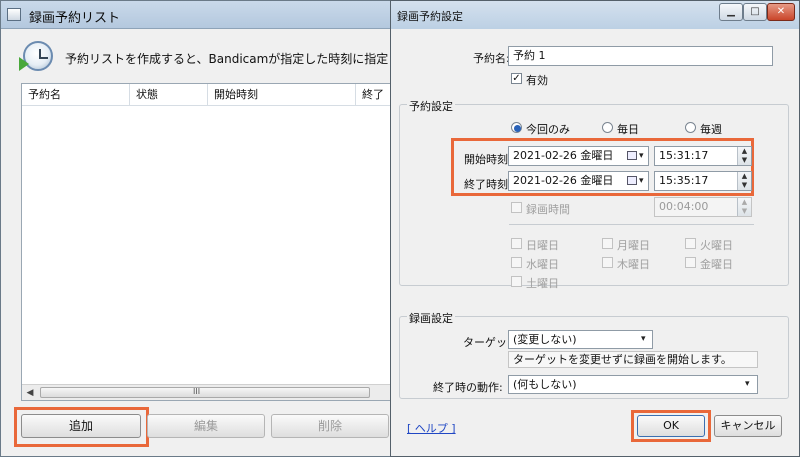 This screenshot has width=800, height=457. I want to click on start-time-value: 15:31:17, so click(684, 155).